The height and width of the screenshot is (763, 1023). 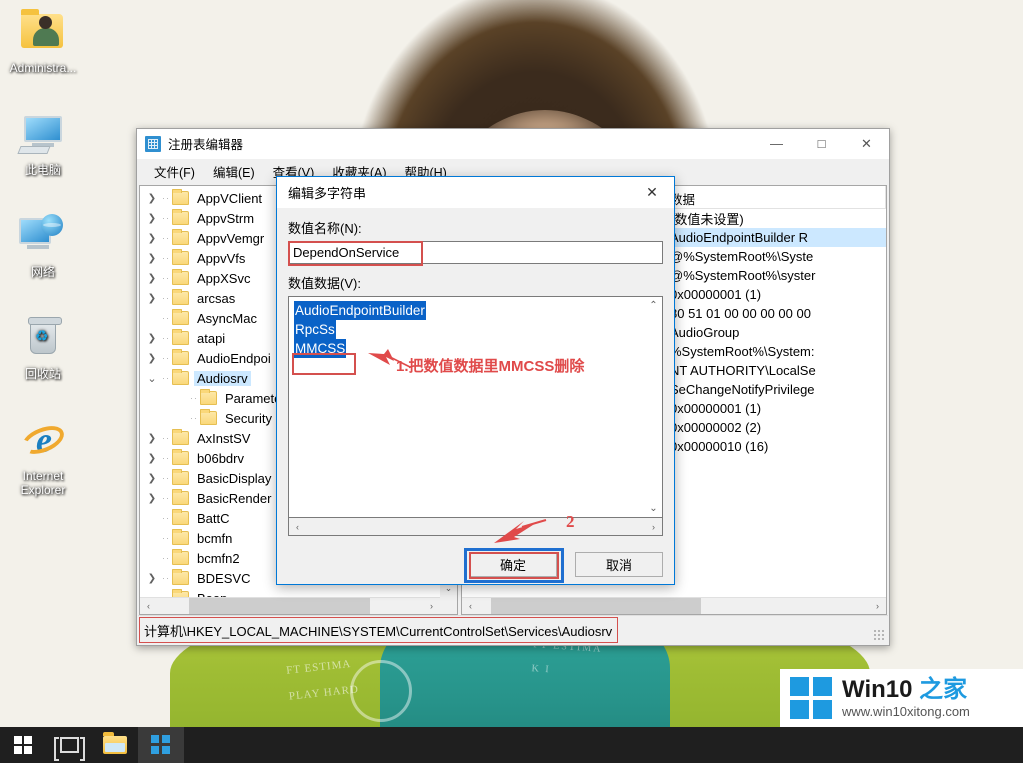 I want to click on value-data-cell: 0x00000010 (16), so click(x=719, y=446).